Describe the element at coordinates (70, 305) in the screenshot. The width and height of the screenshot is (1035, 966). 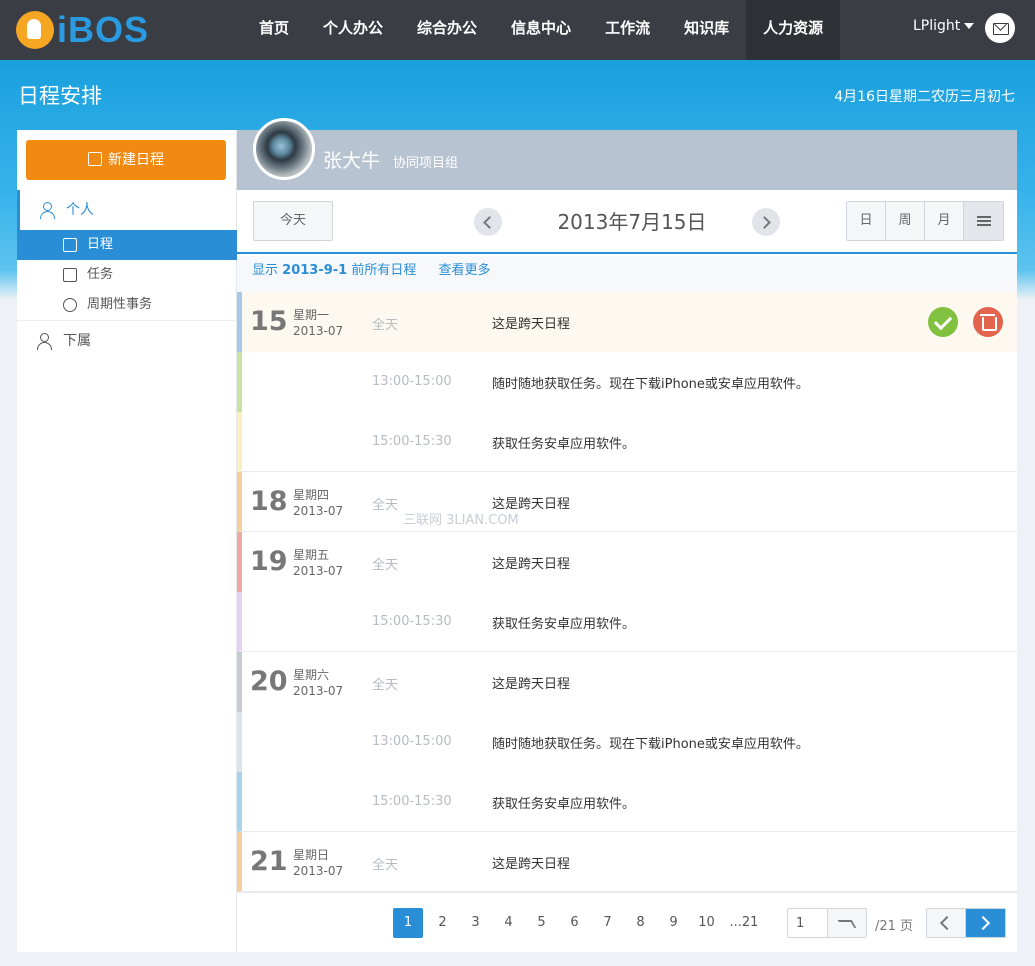
I see `clock-icon` at that location.